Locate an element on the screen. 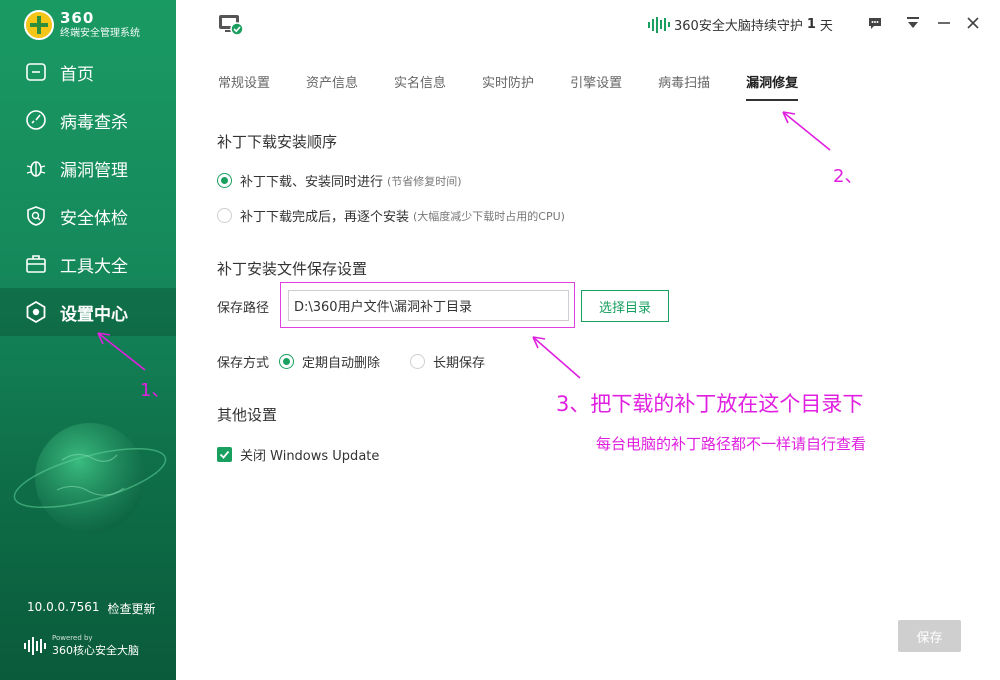  annotation-step-2: 2、 is located at coordinates (848, 176).